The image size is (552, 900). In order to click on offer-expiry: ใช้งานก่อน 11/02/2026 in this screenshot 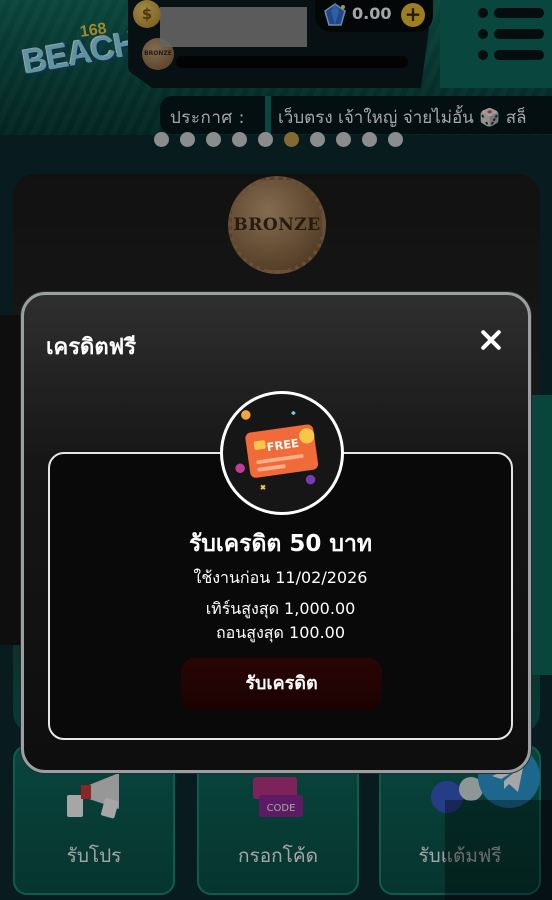, I will do `click(280, 577)`.